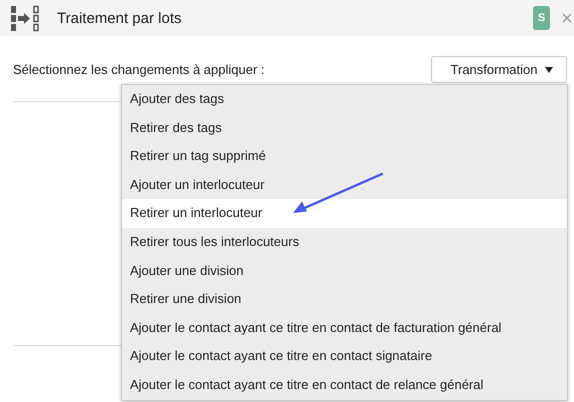  I want to click on menu-item: Retirer des tags, so click(344, 128).